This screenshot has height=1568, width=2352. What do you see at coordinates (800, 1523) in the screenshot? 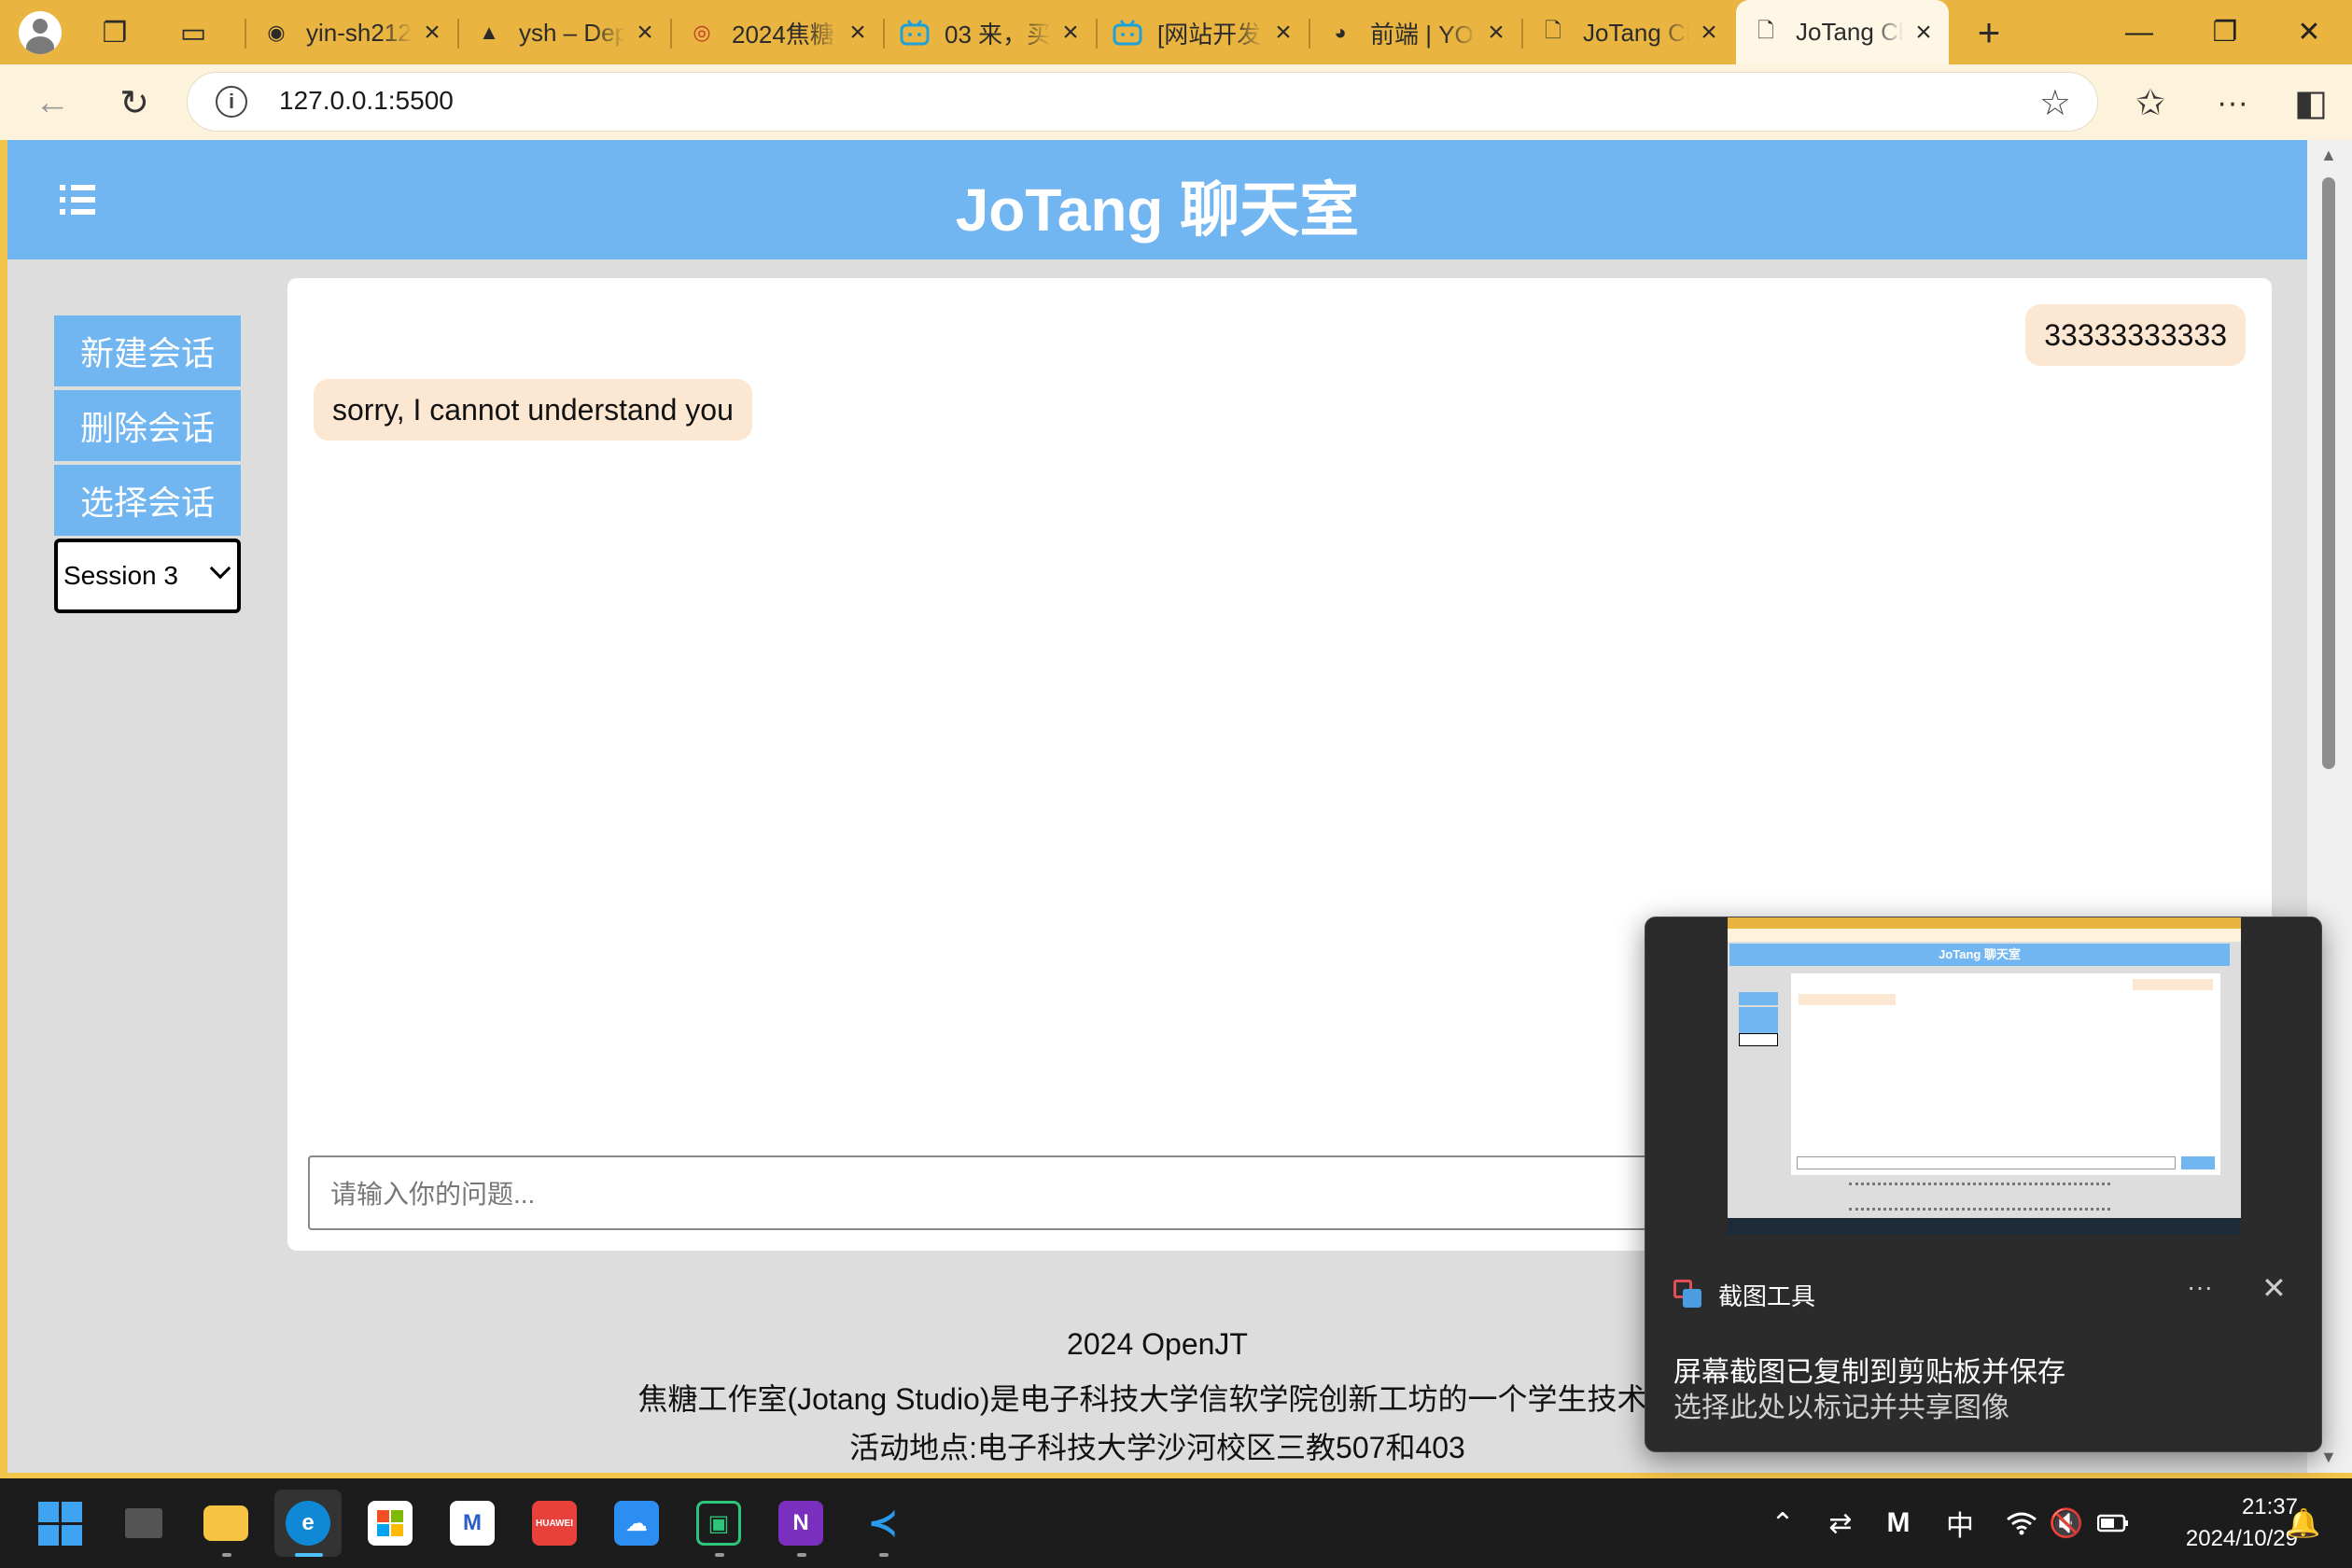
I see `onenote-icon: N` at bounding box center [800, 1523].